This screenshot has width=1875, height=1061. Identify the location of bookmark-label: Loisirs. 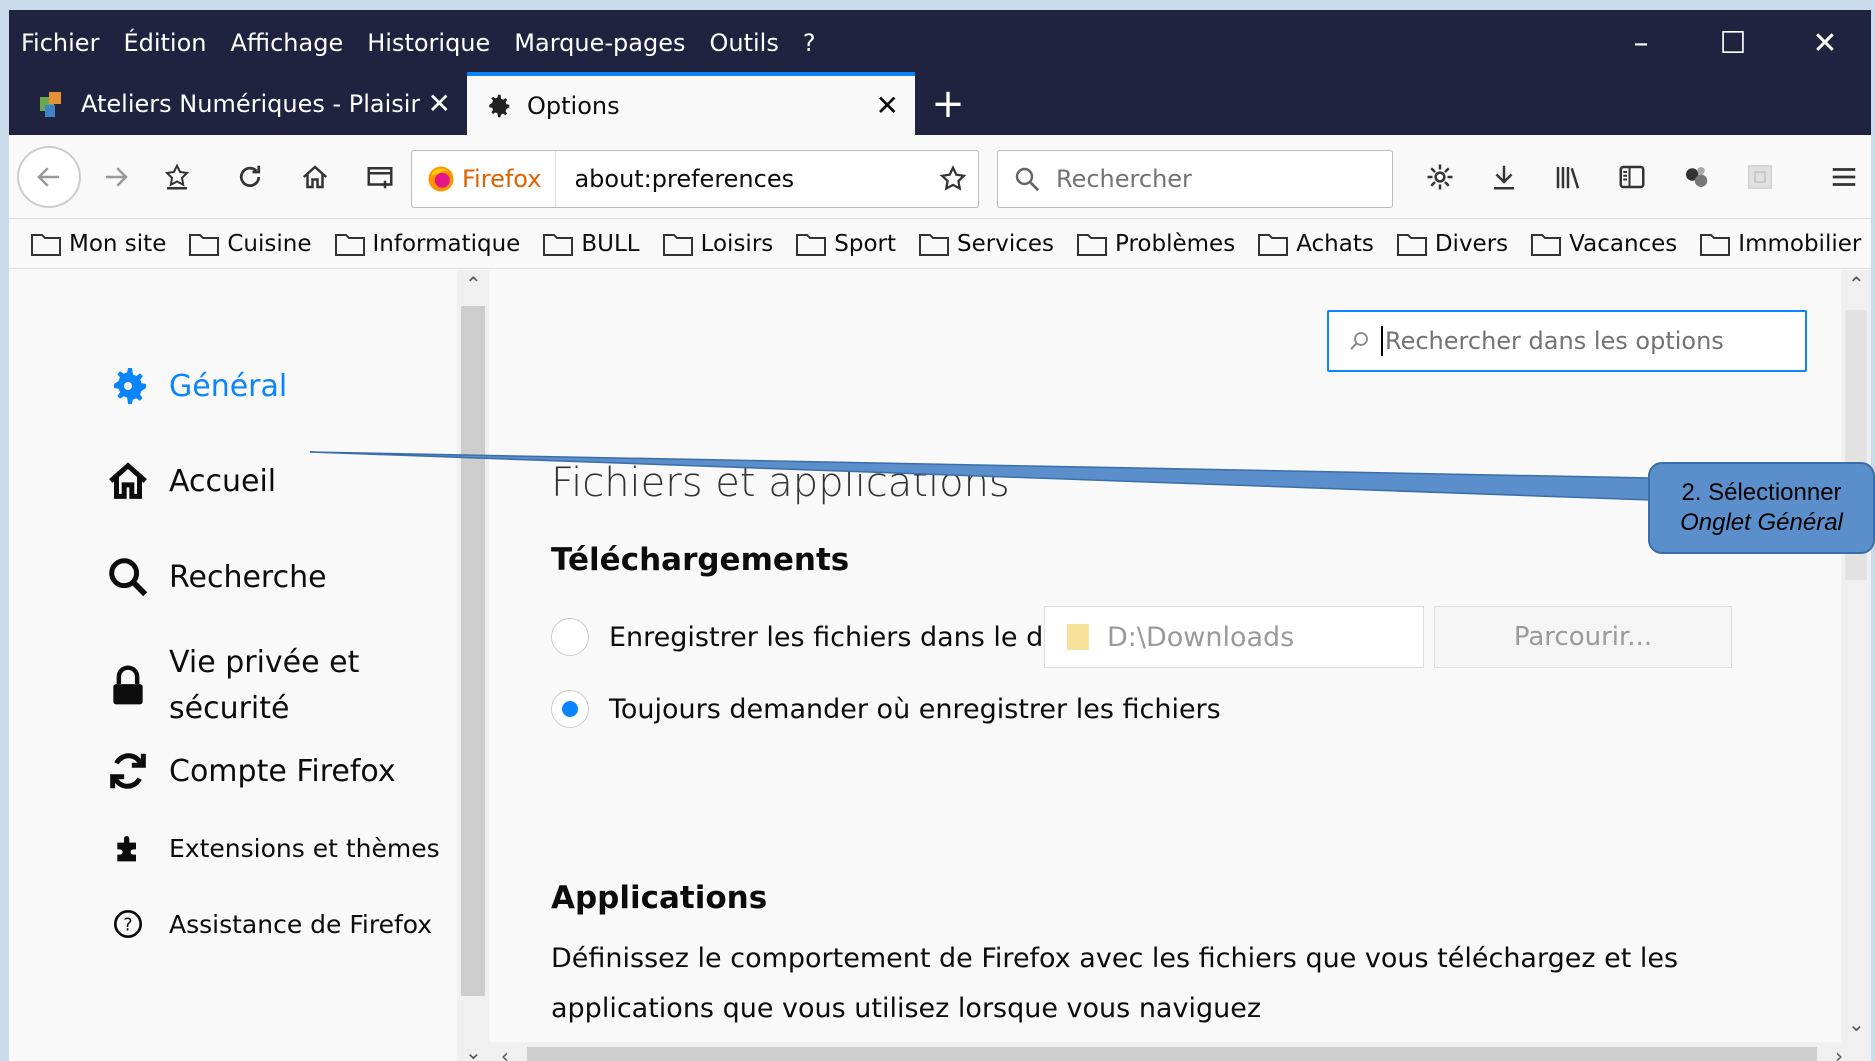
(737, 243).